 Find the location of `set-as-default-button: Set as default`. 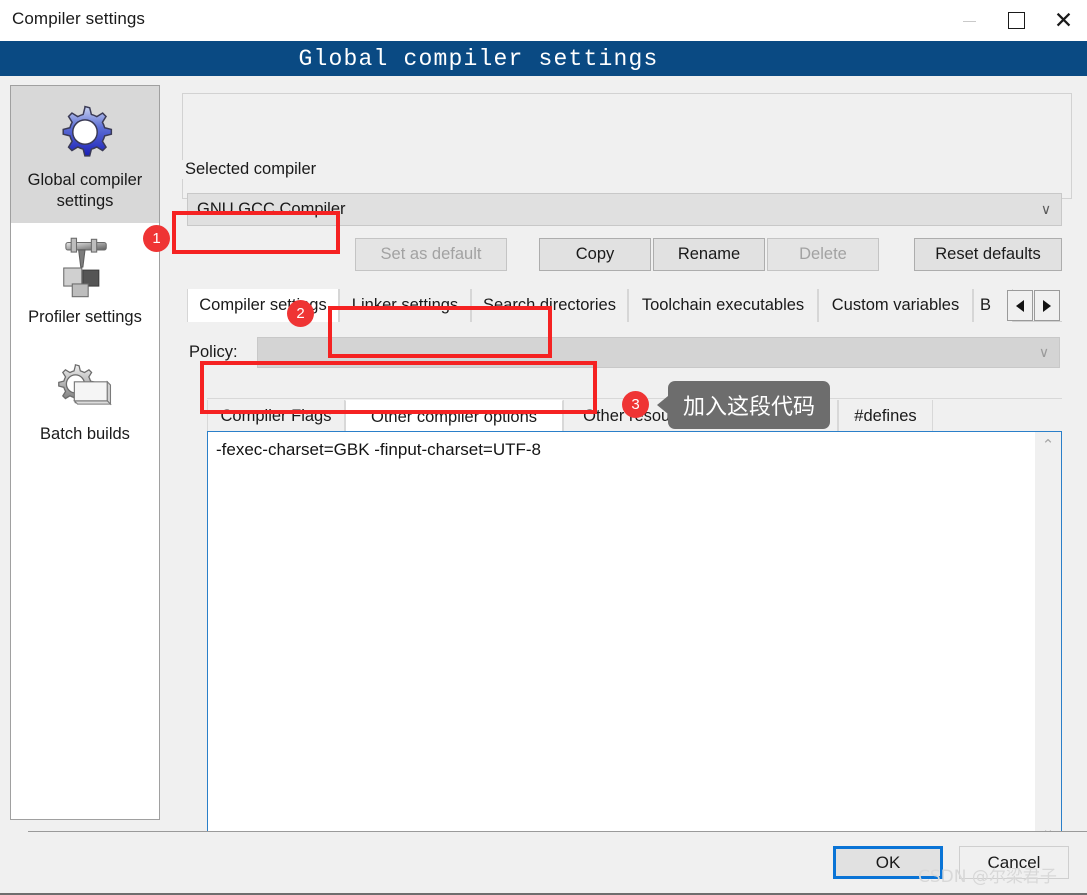

set-as-default-button: Set as default is located at coordinates (431, 254).